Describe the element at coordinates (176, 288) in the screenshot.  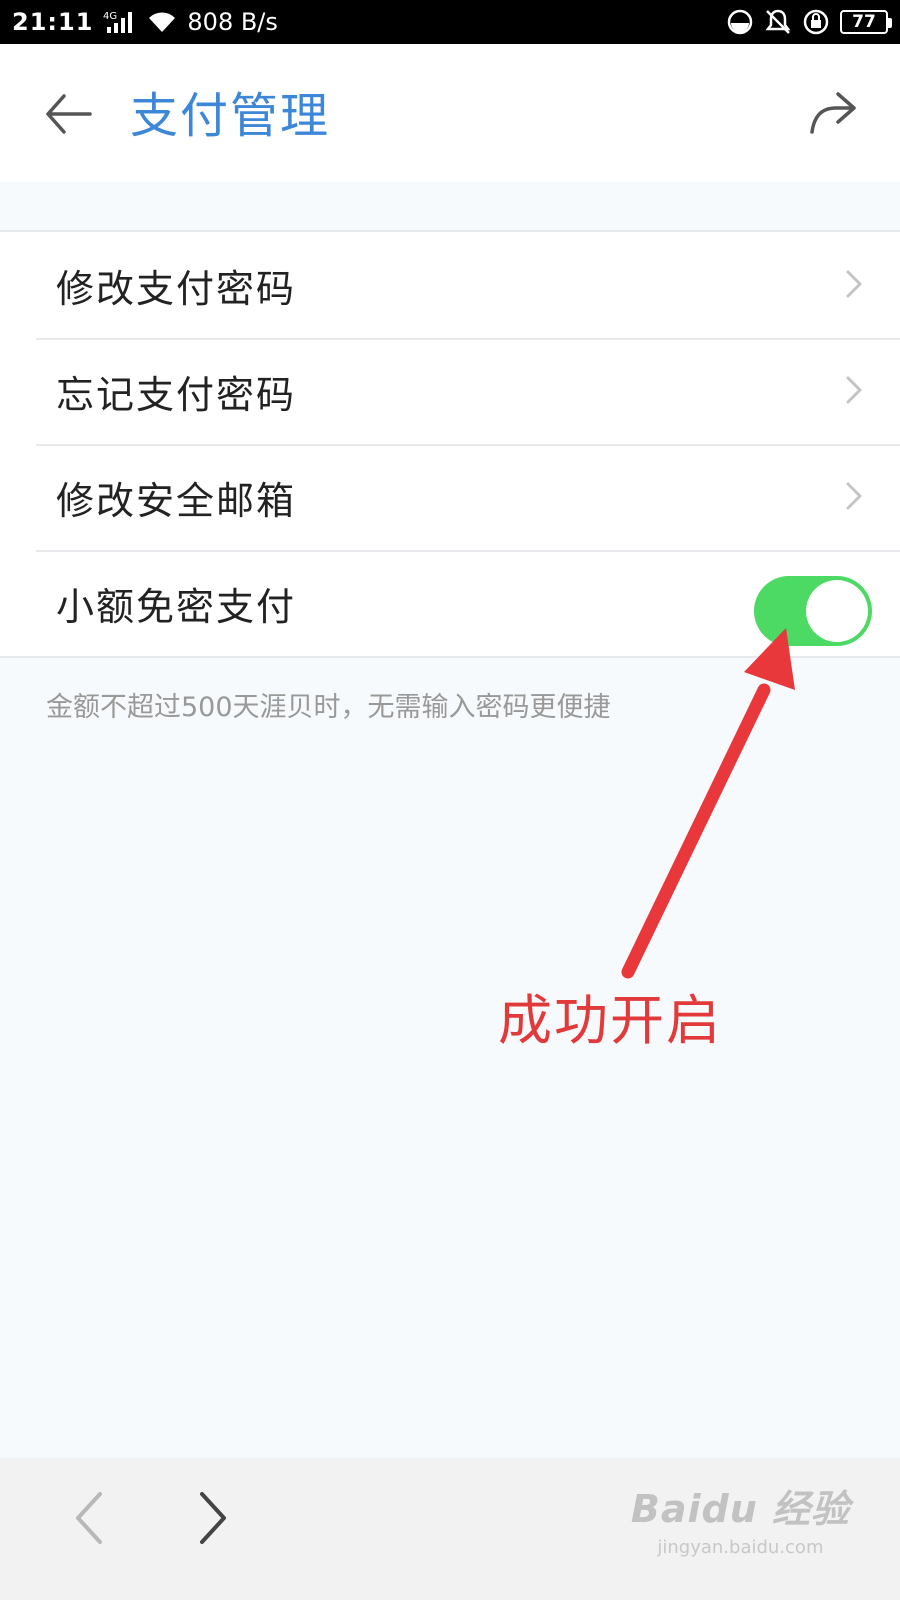
I see `item-label: 修改支付密码` at that location.